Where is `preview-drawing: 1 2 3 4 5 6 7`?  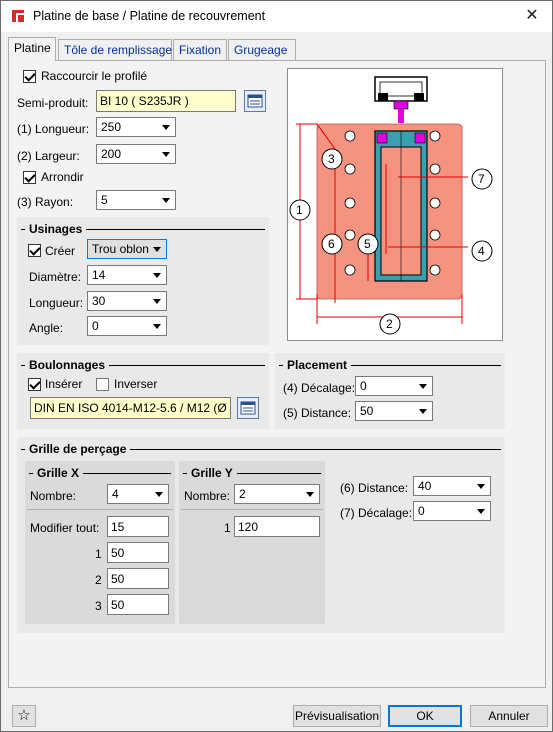
preview-drawing: 1 2 3 4 5 6 7 is located at coordinates (395, 204).